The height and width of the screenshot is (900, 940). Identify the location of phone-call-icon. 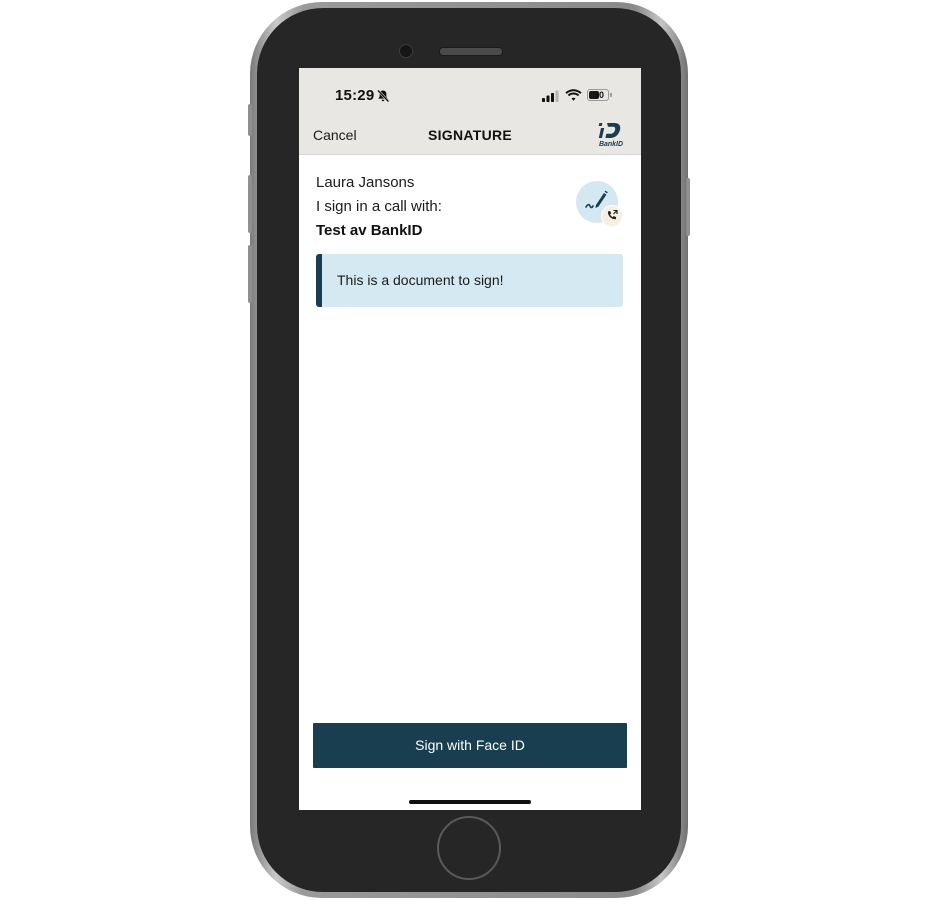
(612, 214).